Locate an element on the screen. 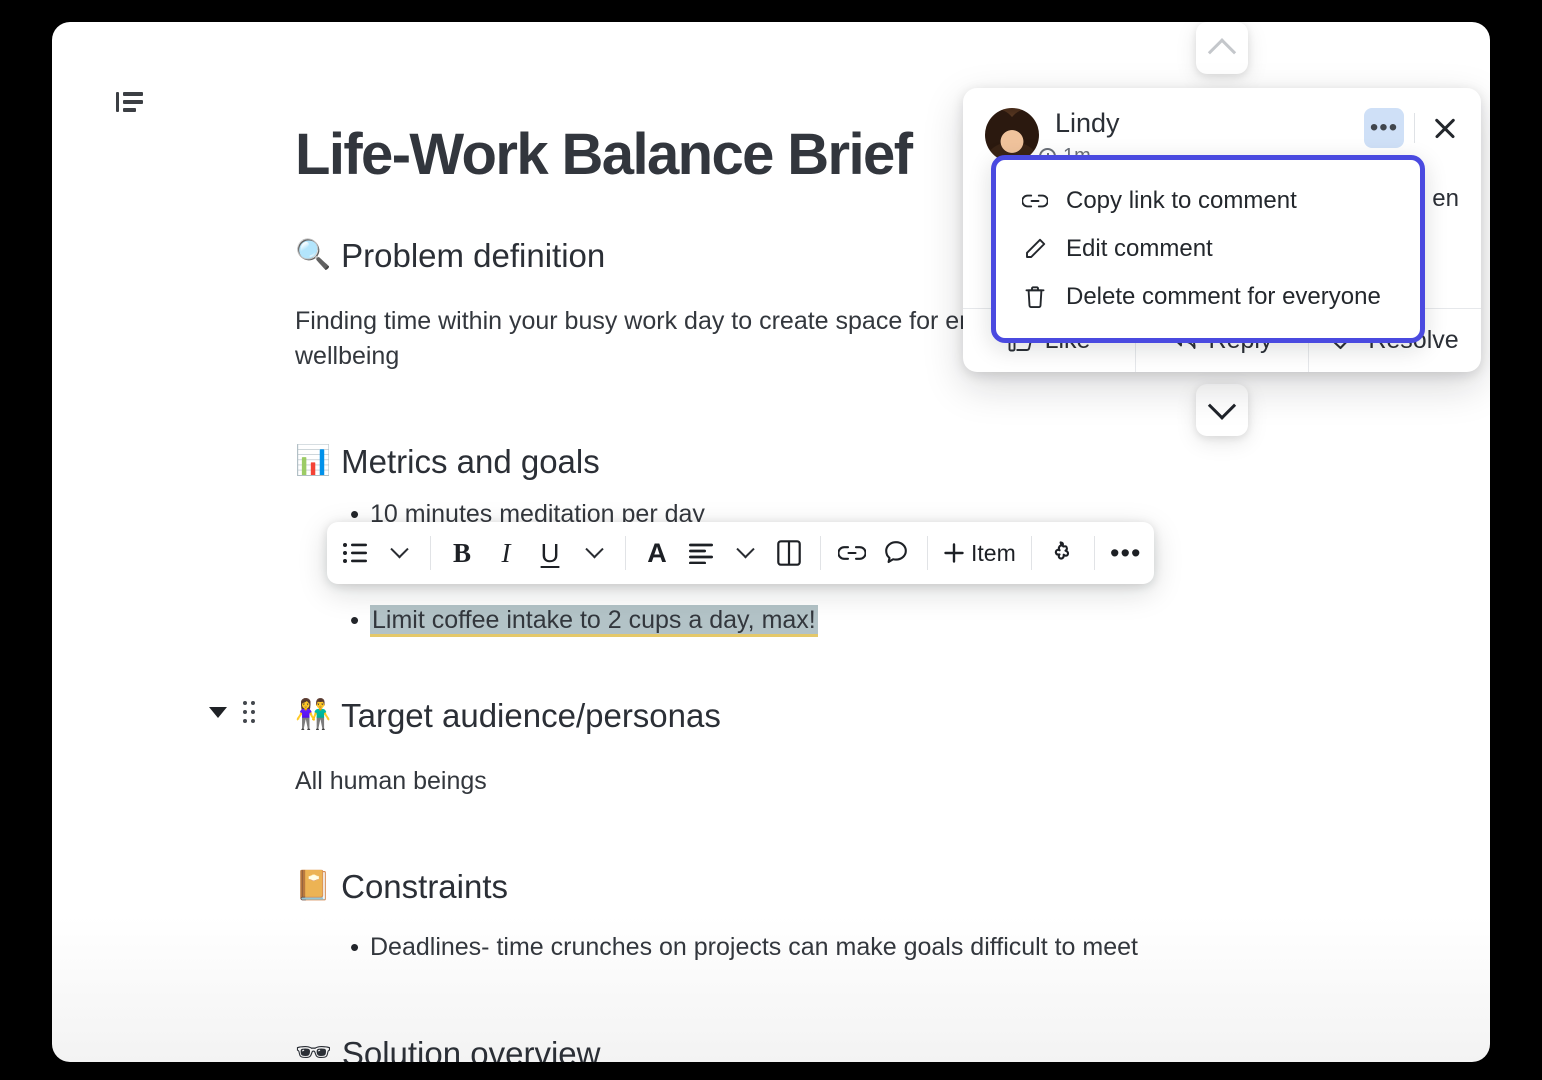 The image size is (1542, 1080). add-item-button: Item is located at coordinates (979, 553).